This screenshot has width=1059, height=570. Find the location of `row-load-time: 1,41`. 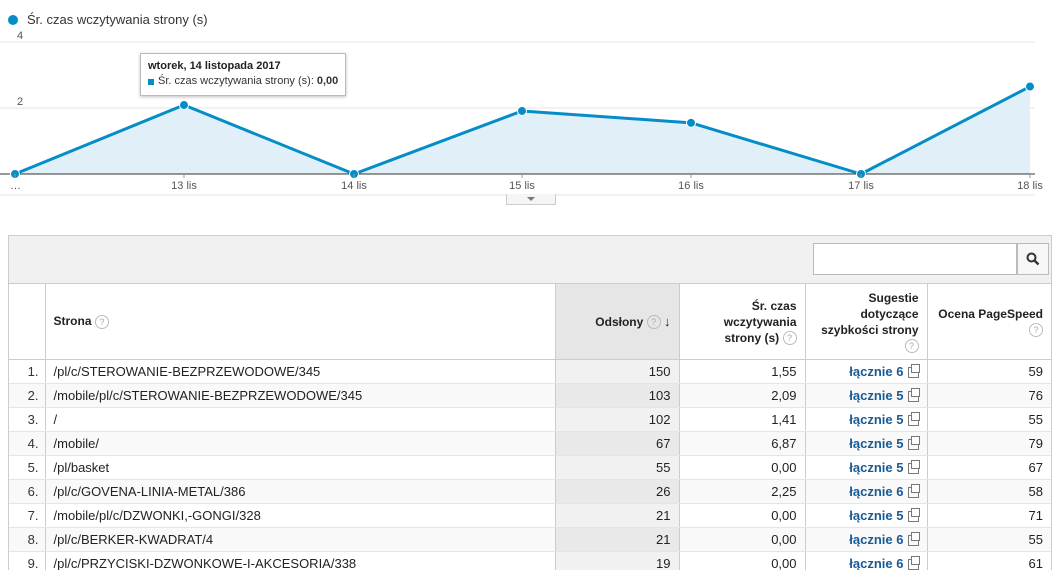

row-load-time: 1,41 is located at coordinates (742, 420).